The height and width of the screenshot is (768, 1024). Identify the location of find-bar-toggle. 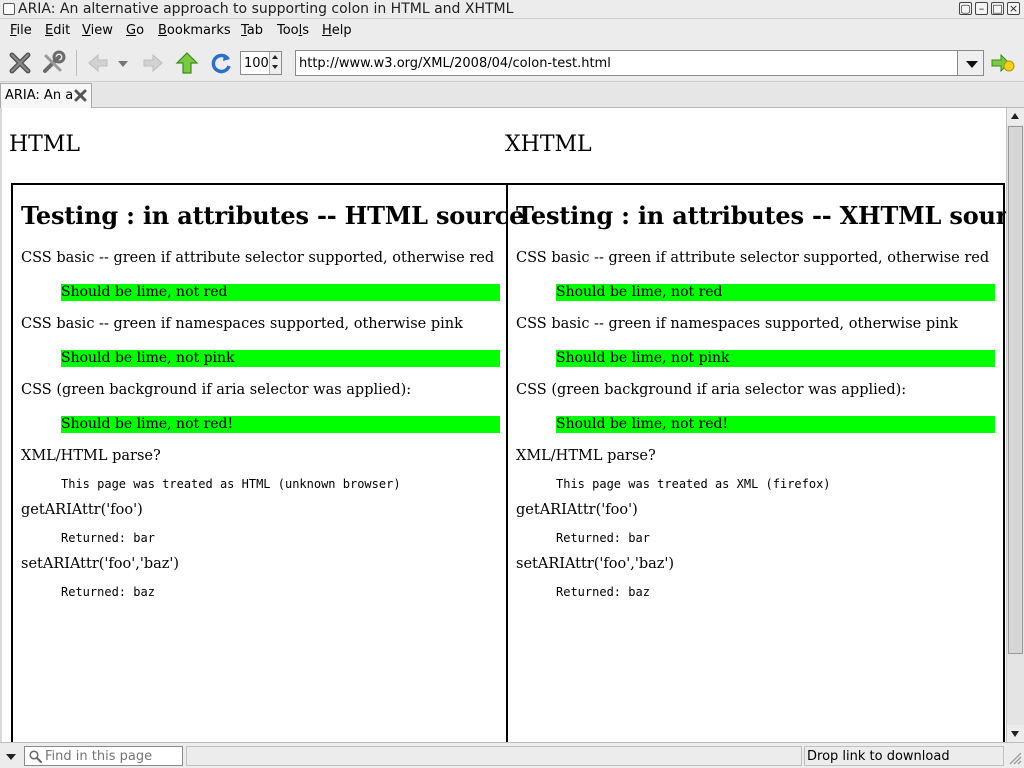
(11, 756).